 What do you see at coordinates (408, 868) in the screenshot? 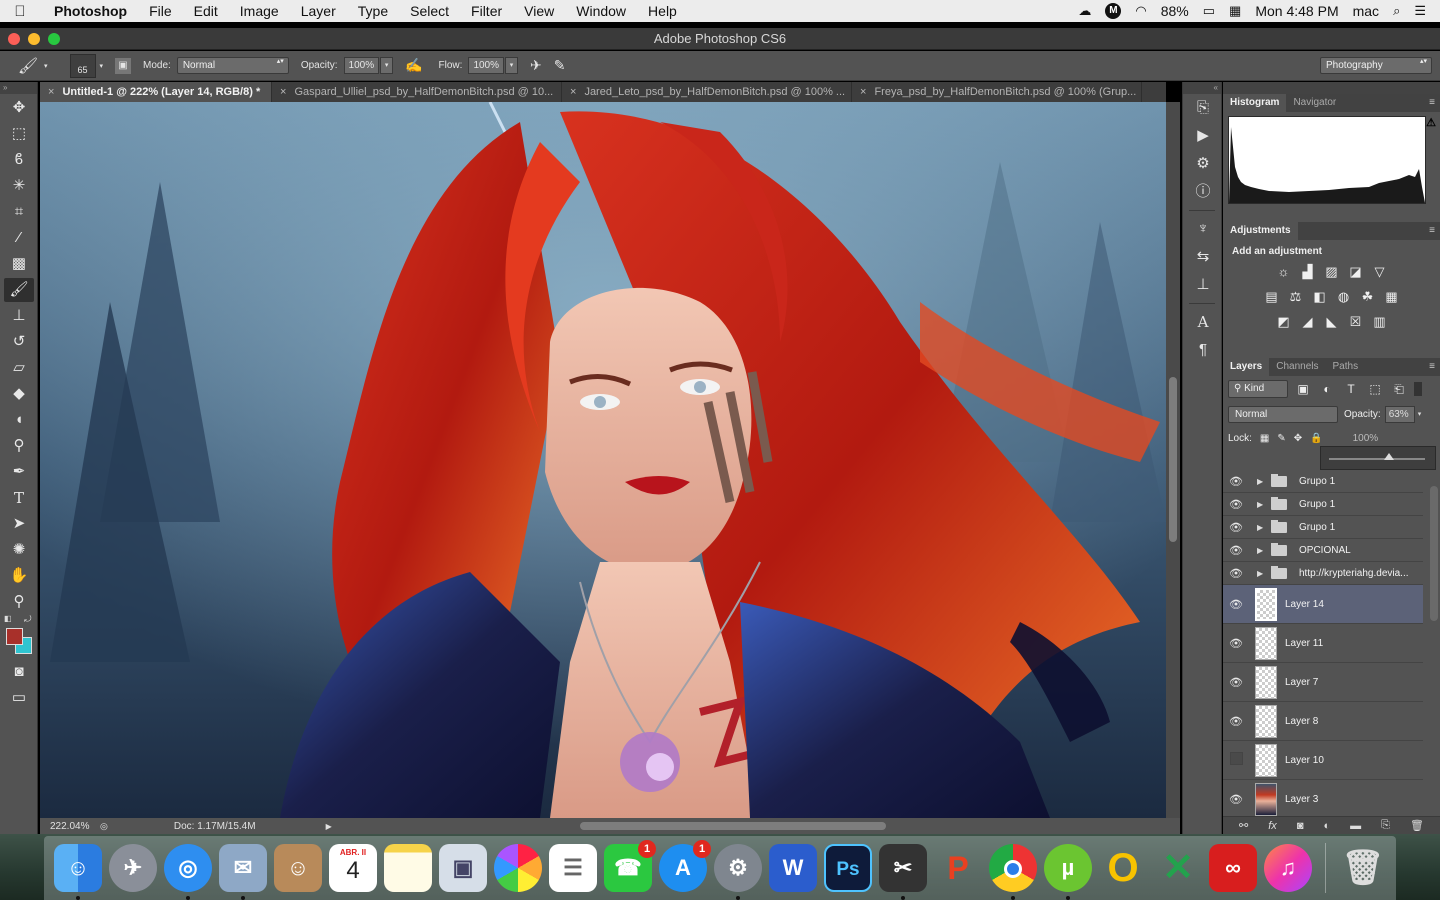
I see `notes-icon` at bounding box center [408, 868].